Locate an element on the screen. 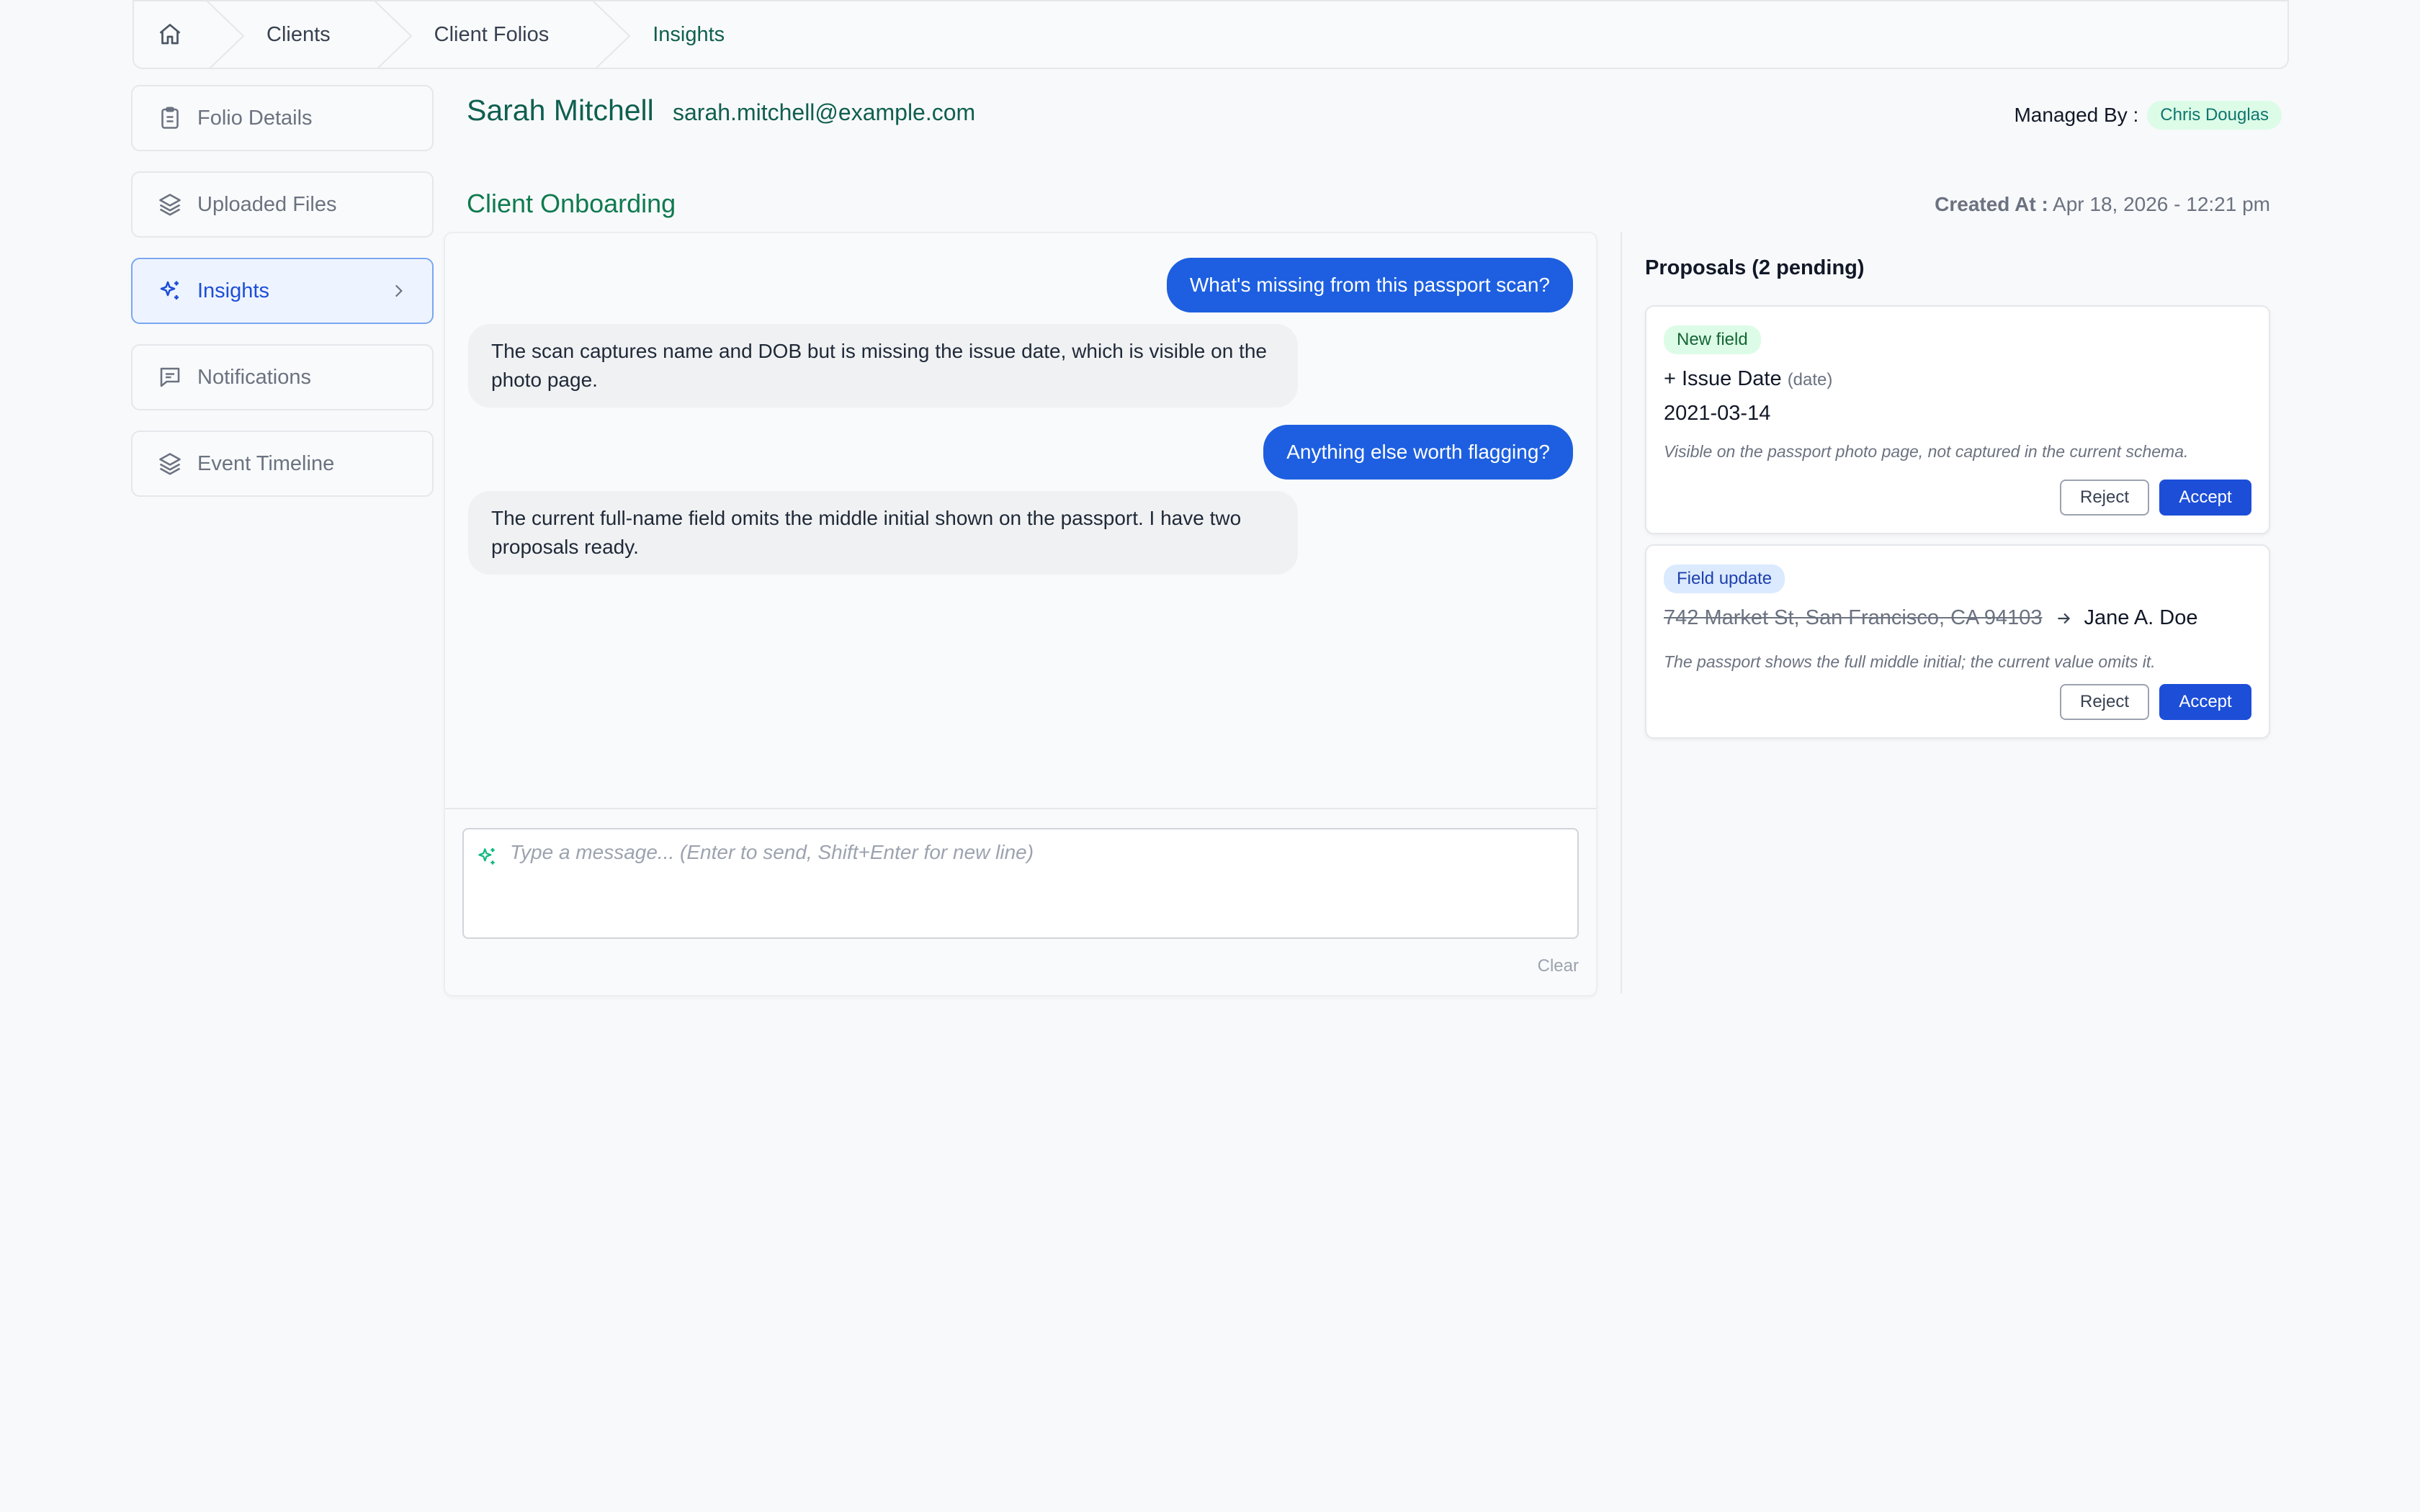  message-composer is located at coordinates (1020, 883).